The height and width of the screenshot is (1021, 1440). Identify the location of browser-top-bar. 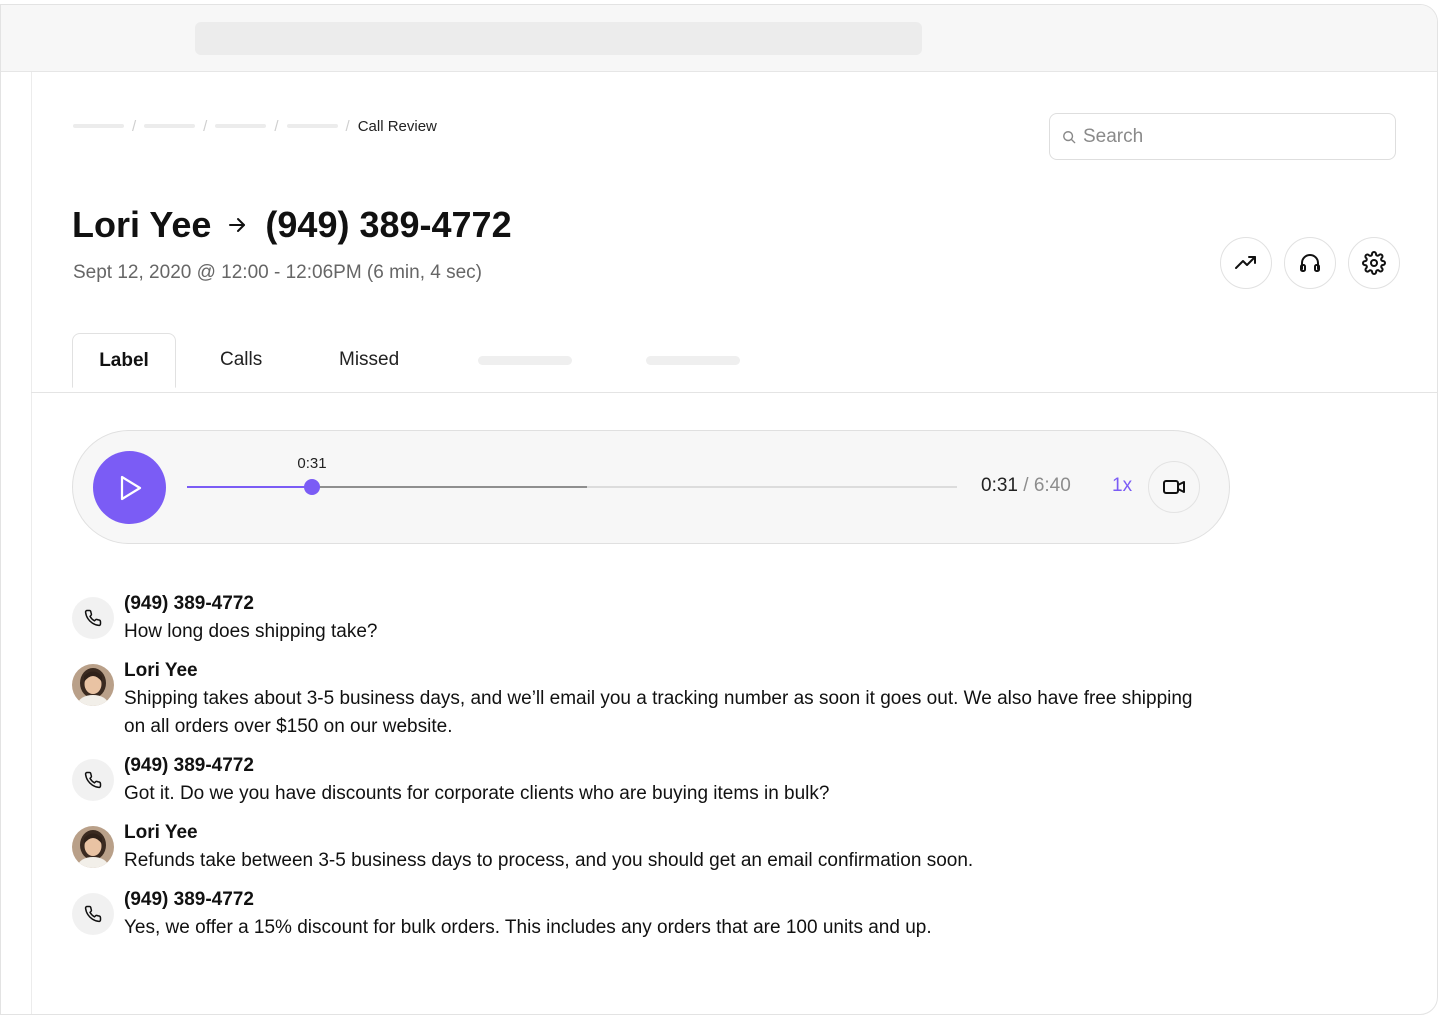
(719, 38).